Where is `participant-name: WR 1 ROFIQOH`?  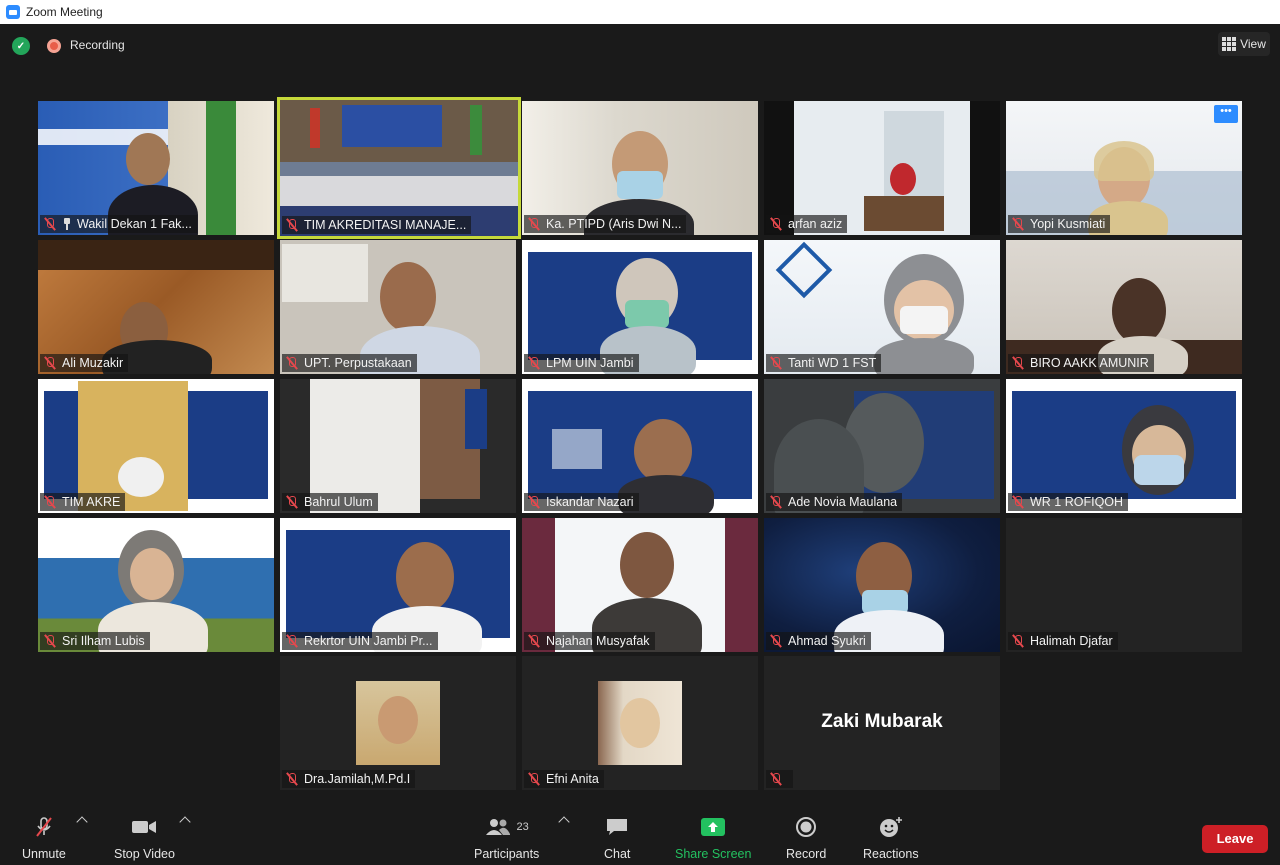
participant-name: WR 1 ROFIQOH is located at coordinates (1077, 502).